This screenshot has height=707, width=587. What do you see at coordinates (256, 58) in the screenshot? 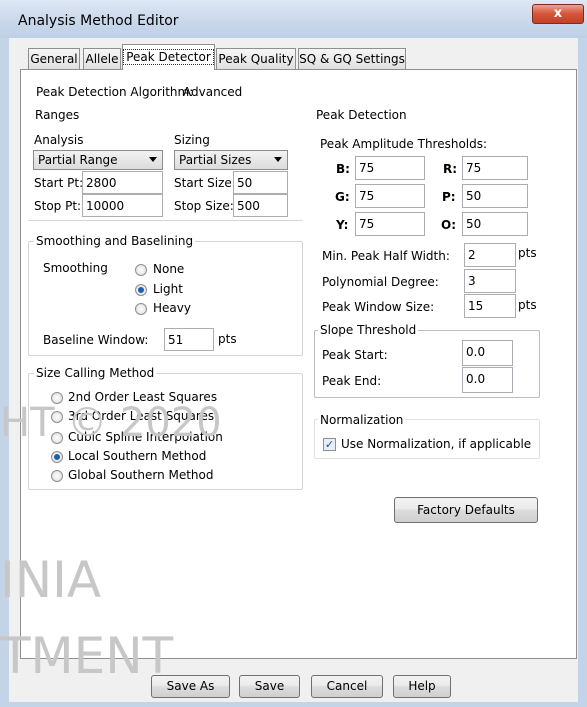
I see `tab-peak-quality: Peak Quality` at bounding box center [256, 58].